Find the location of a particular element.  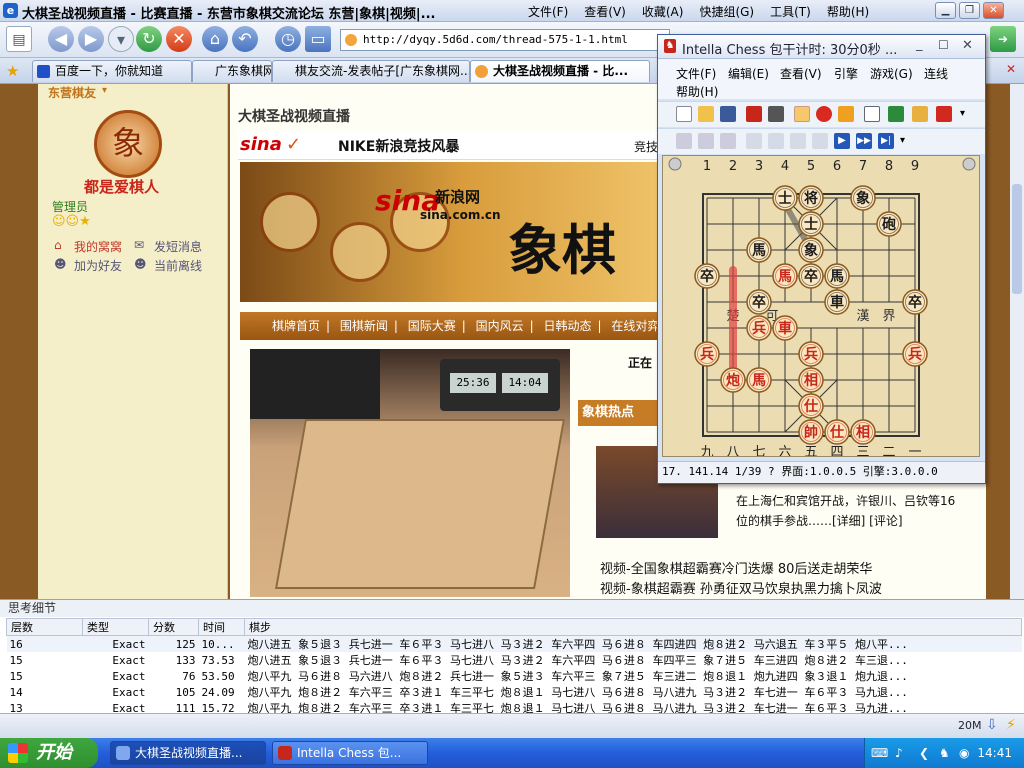

undo-icon is located at coordinates (754, 141).